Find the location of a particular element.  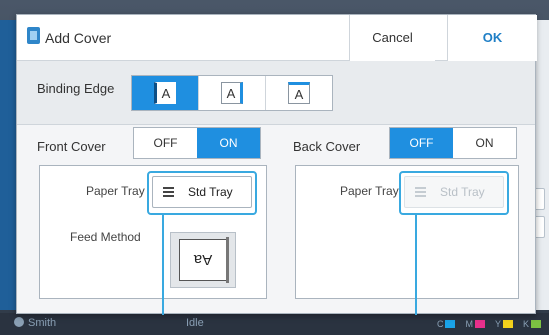

back-cover-off-button: OFF is located at coordinates (421, 143).